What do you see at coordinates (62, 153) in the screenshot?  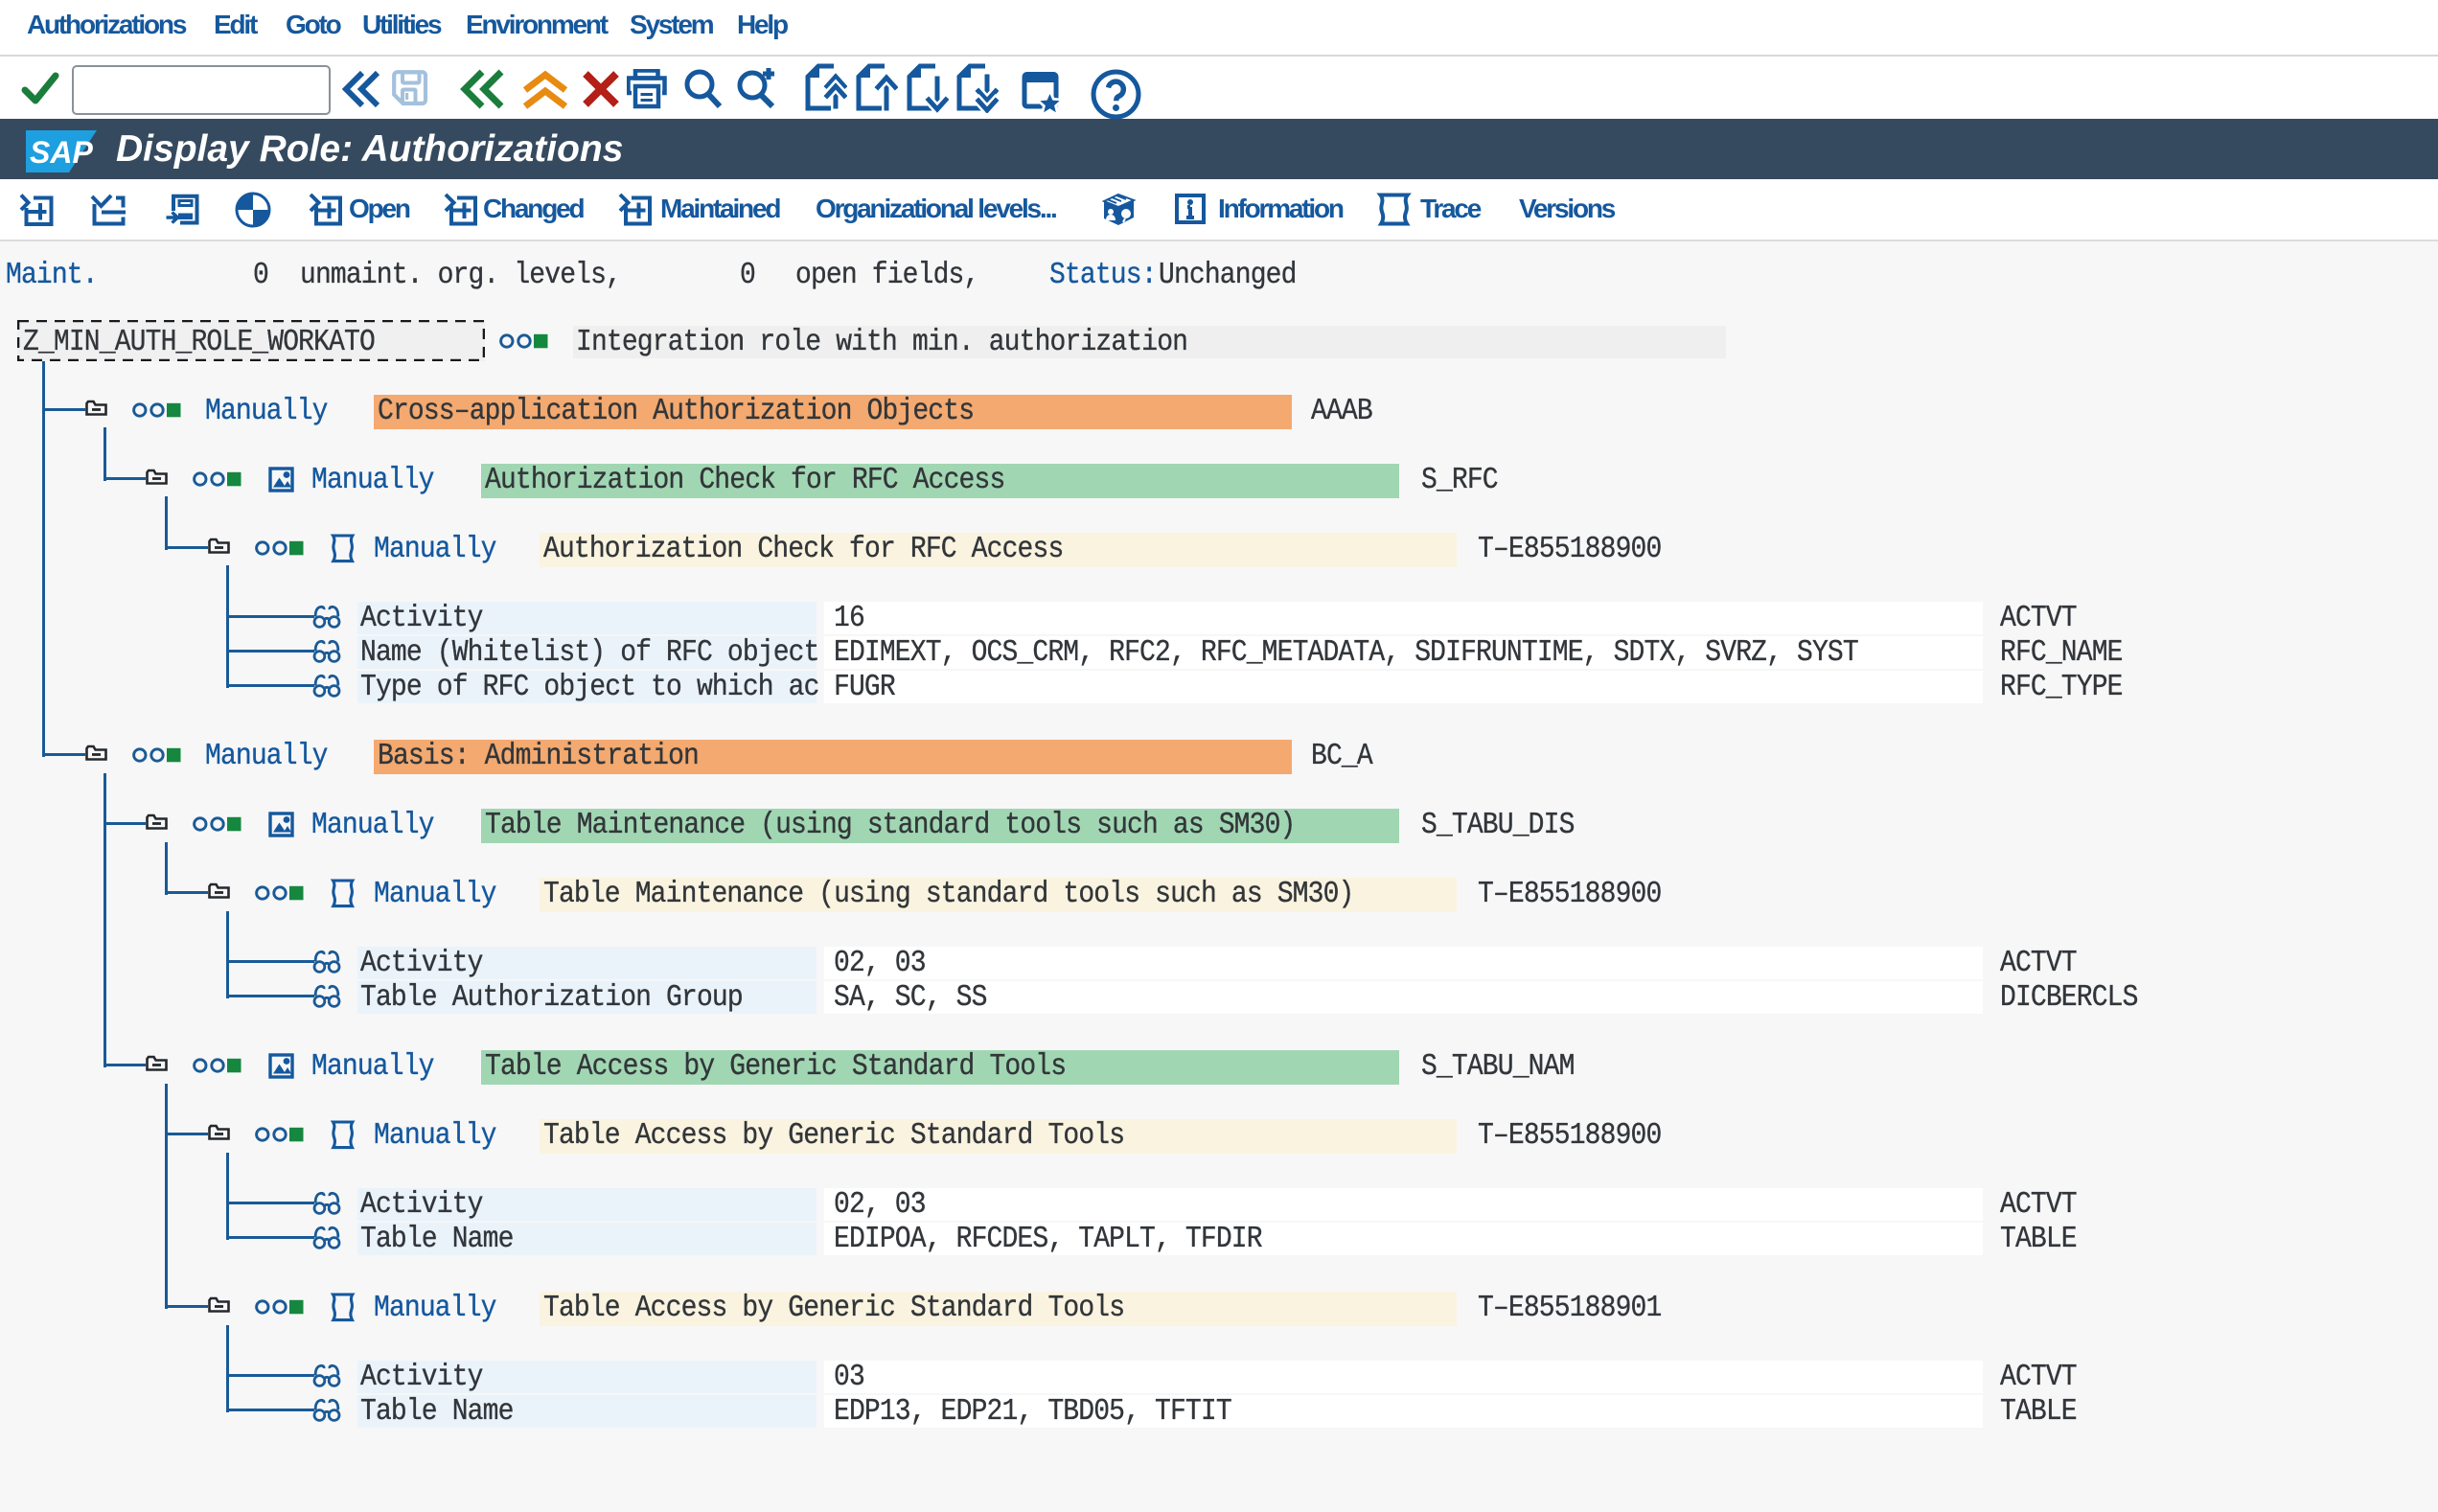 I see `svg-text: SAP` at bounding box center [62, 153].